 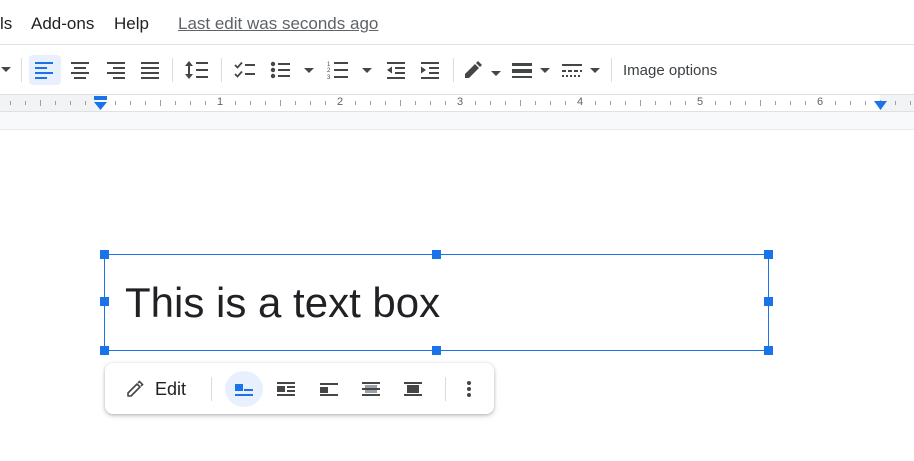 I want to click on resize-handle-bottom, so click(x=436, y=350).